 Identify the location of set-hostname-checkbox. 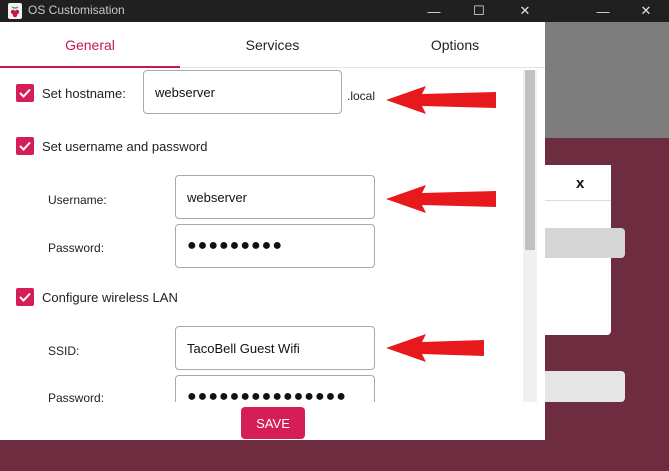
(25, 93).